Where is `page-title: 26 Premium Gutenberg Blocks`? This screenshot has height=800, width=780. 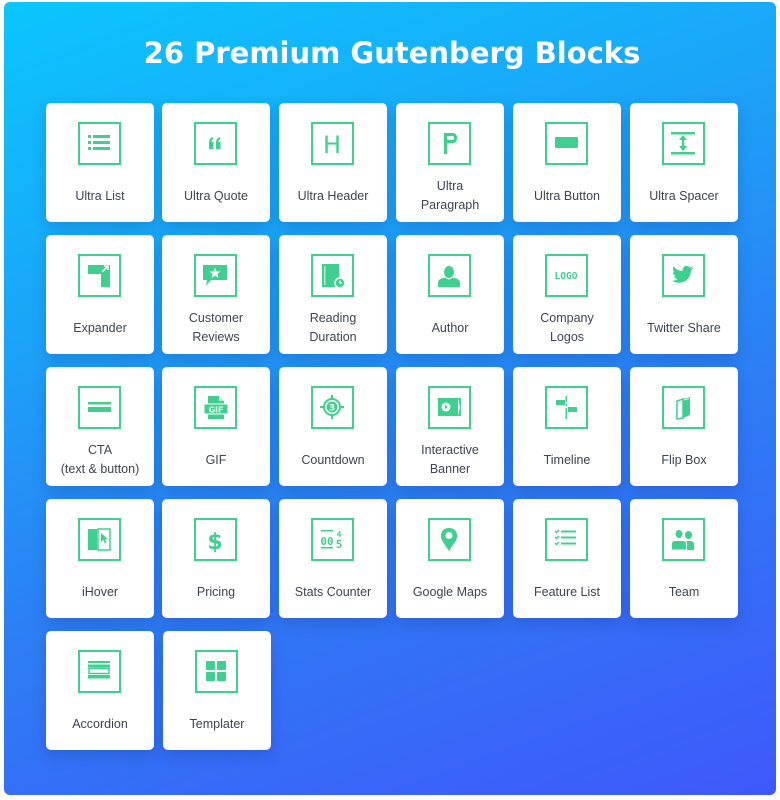 page-title: 26 Premium Gutenberg Blocks is located at coordinates (392, 53).